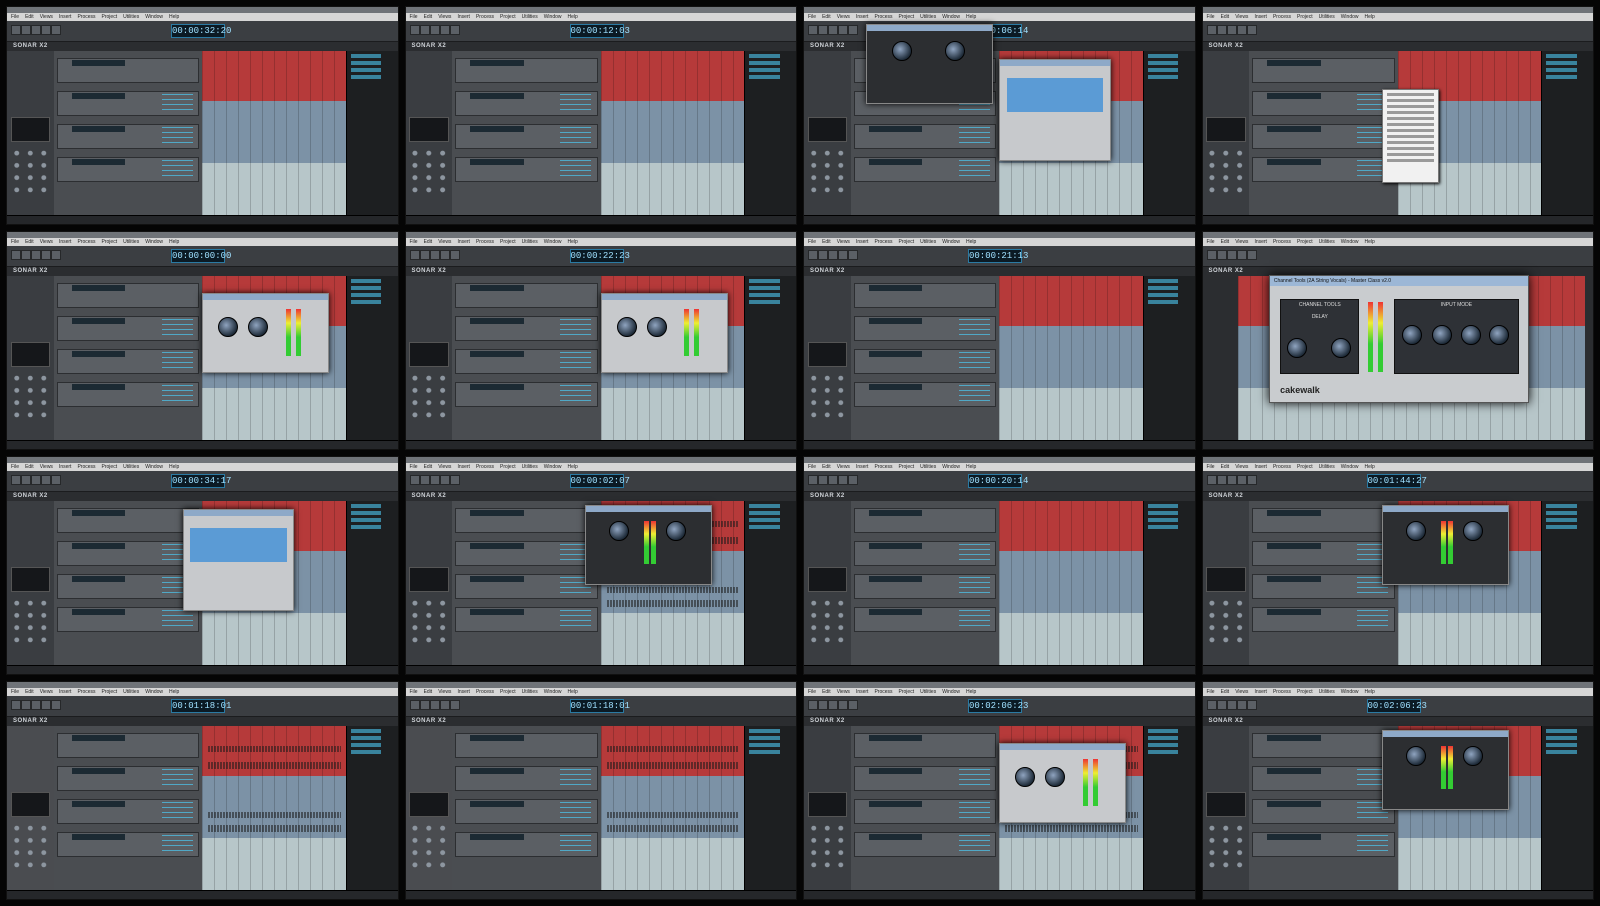 The image size is (1600, 906). I want to click on play-icon, so click(46, 705).